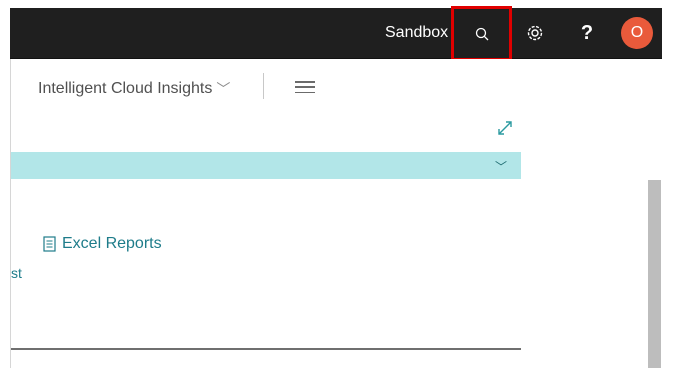 The image size is (678, 368). Describe the element at coordinates (16, 273) in the screenshot. I see `clipped-link-text: st` at that location.